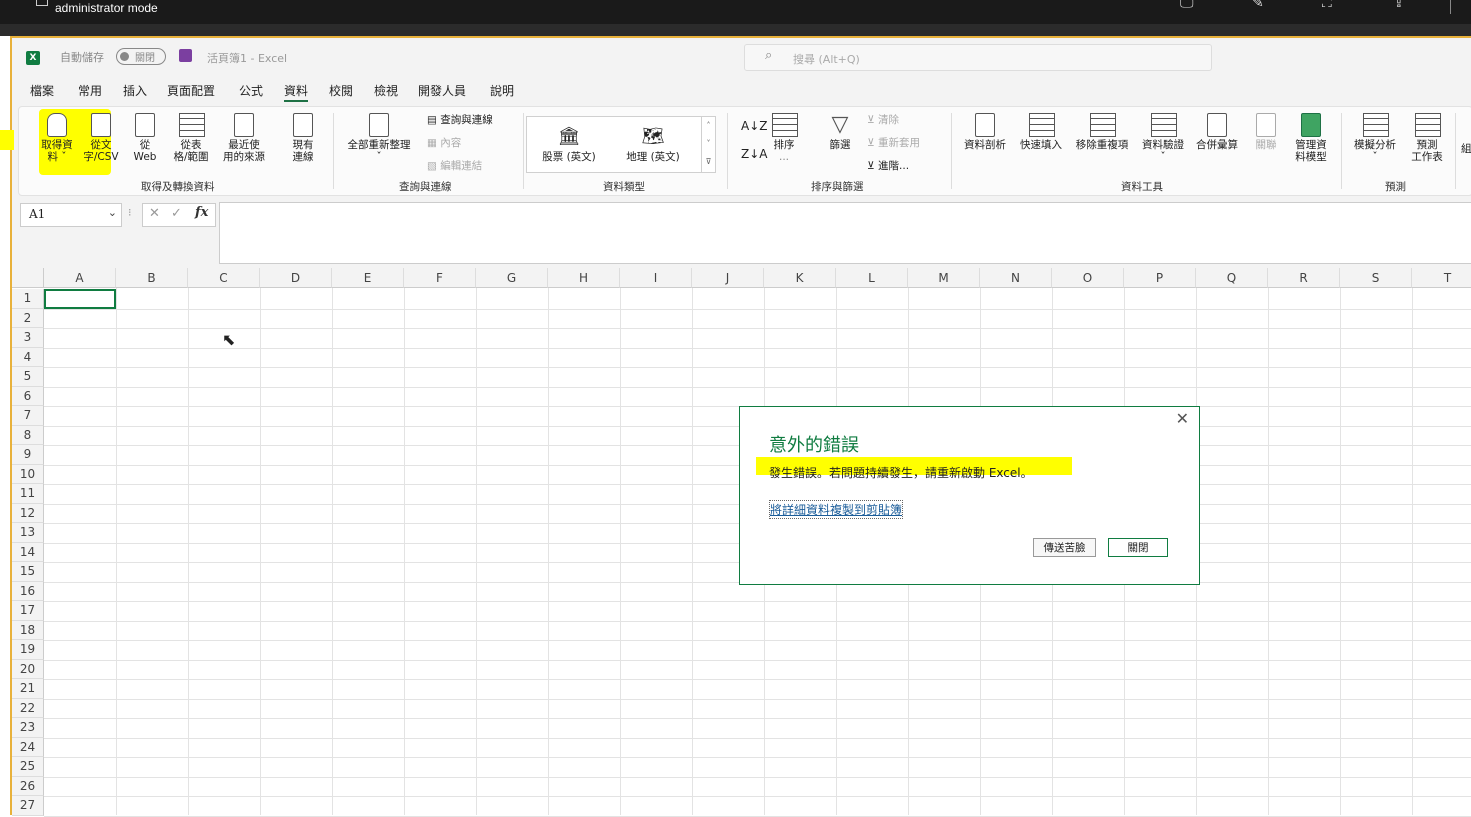  I want to click on geography-button: 🗺 地理 (英文), so click(653, 144).